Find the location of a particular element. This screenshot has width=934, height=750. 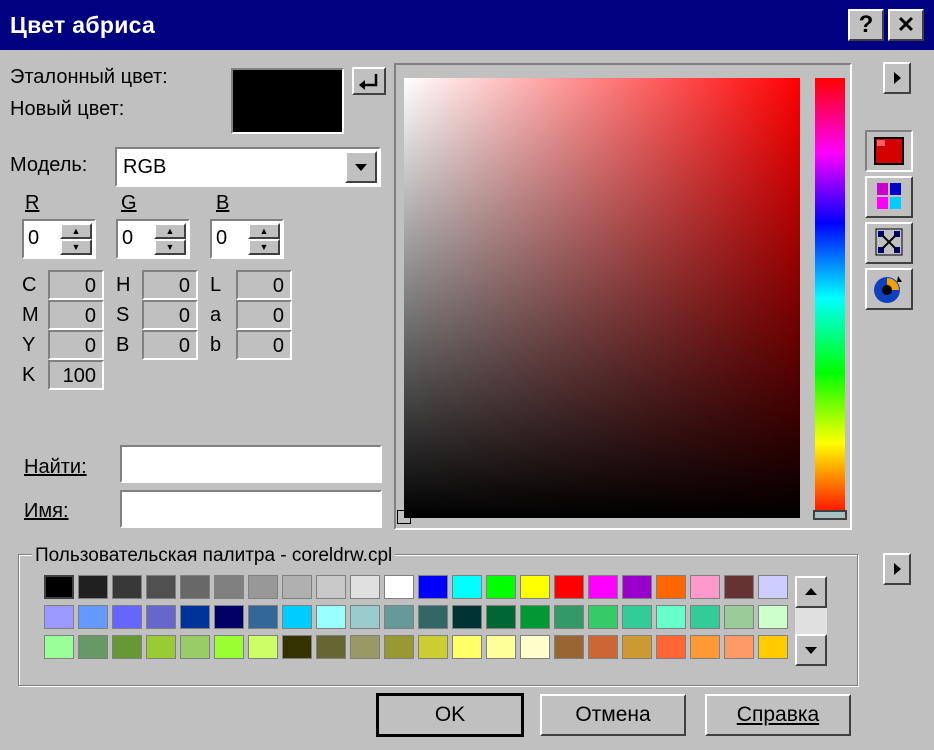

find-input is located at coordinates (251, 464).